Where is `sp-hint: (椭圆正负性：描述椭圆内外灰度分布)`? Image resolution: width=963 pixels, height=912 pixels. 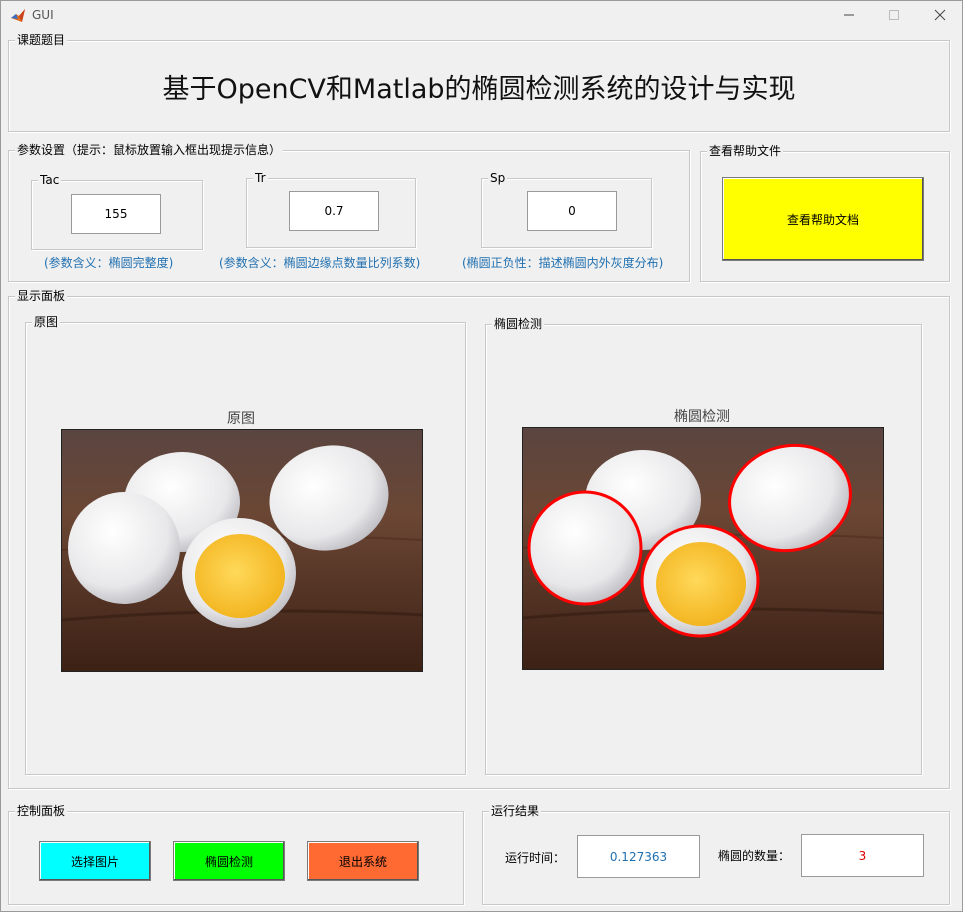
sp-hint: (椭圆正负性：描述椭圆内外灰度分布) is located at coordinates (563, 263).